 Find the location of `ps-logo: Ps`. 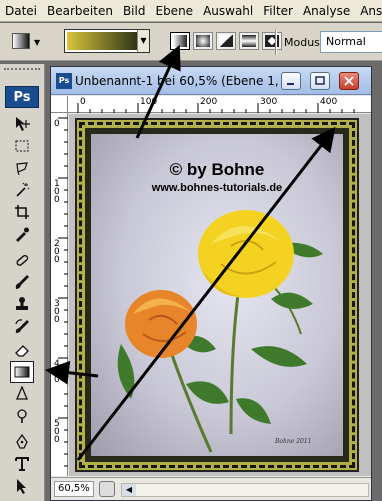

ps-logo: Ps is located at coordinates (22, 97).